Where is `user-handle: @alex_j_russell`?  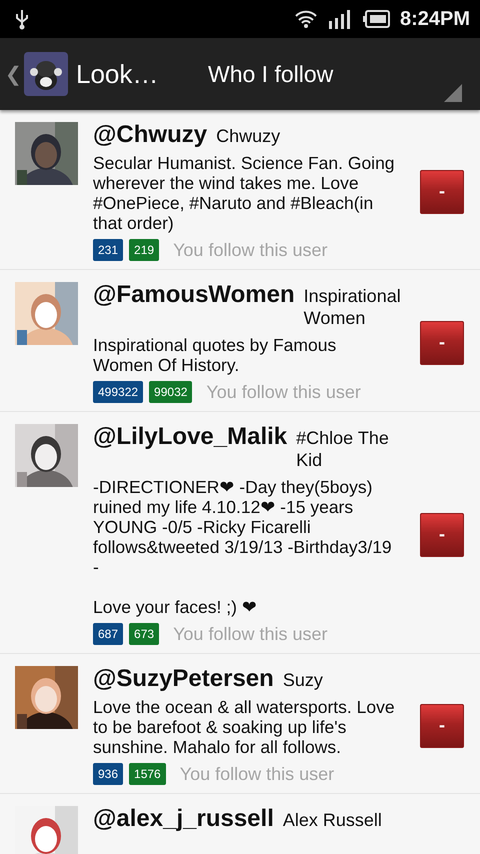 user-handle: @alex_j_russell is located at coordinates (183, 818).